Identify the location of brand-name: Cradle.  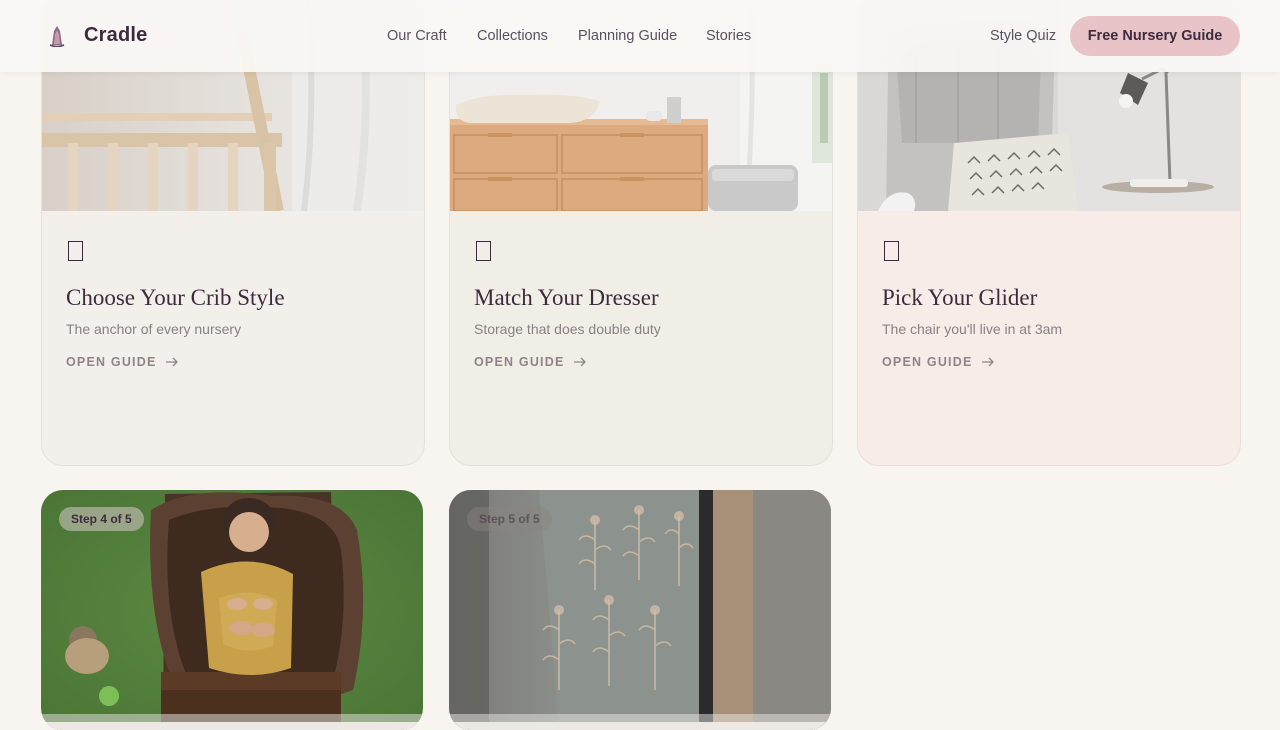
(115, 35).